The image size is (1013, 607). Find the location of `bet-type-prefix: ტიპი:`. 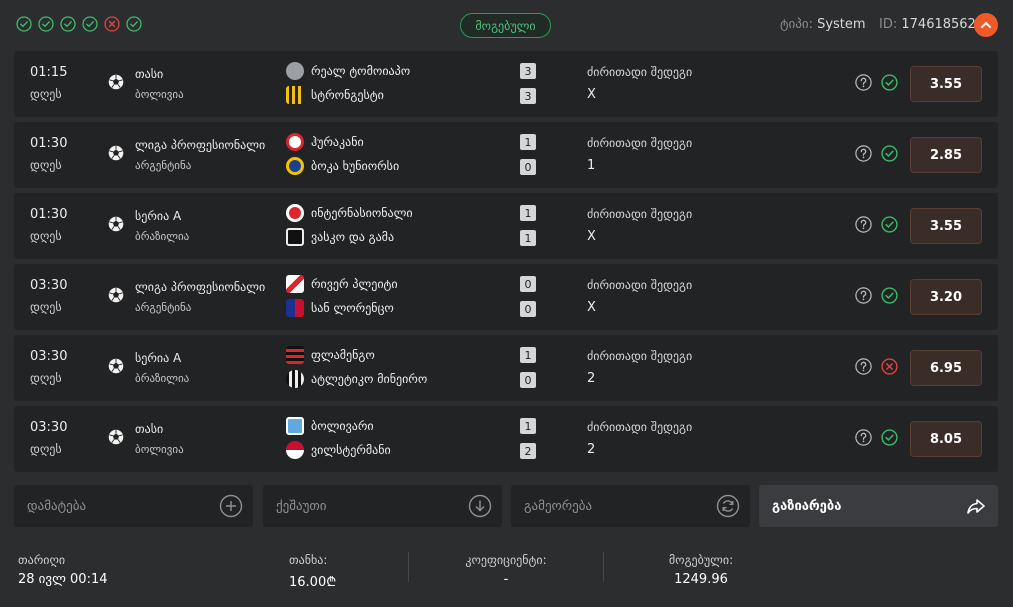

bet-type-prefix: ტიპი: is located at coordinates (796, 24).